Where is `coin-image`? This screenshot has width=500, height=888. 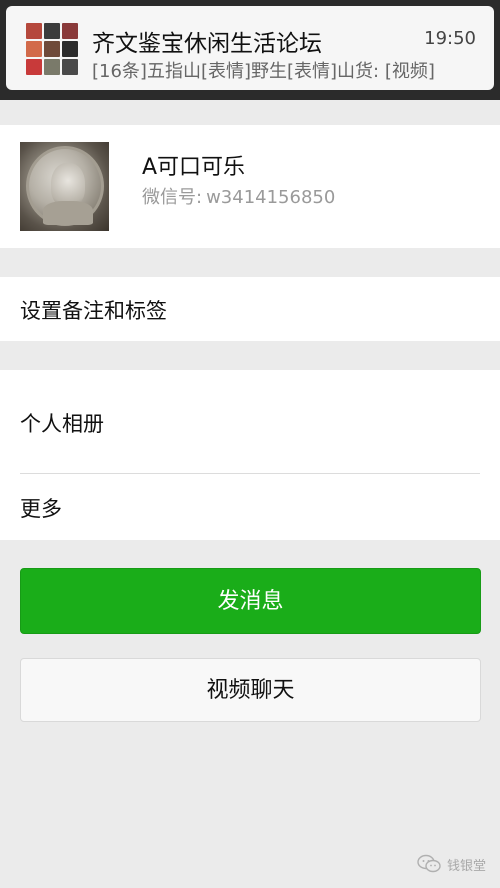 coin-image is located at coordinates (65, 186).